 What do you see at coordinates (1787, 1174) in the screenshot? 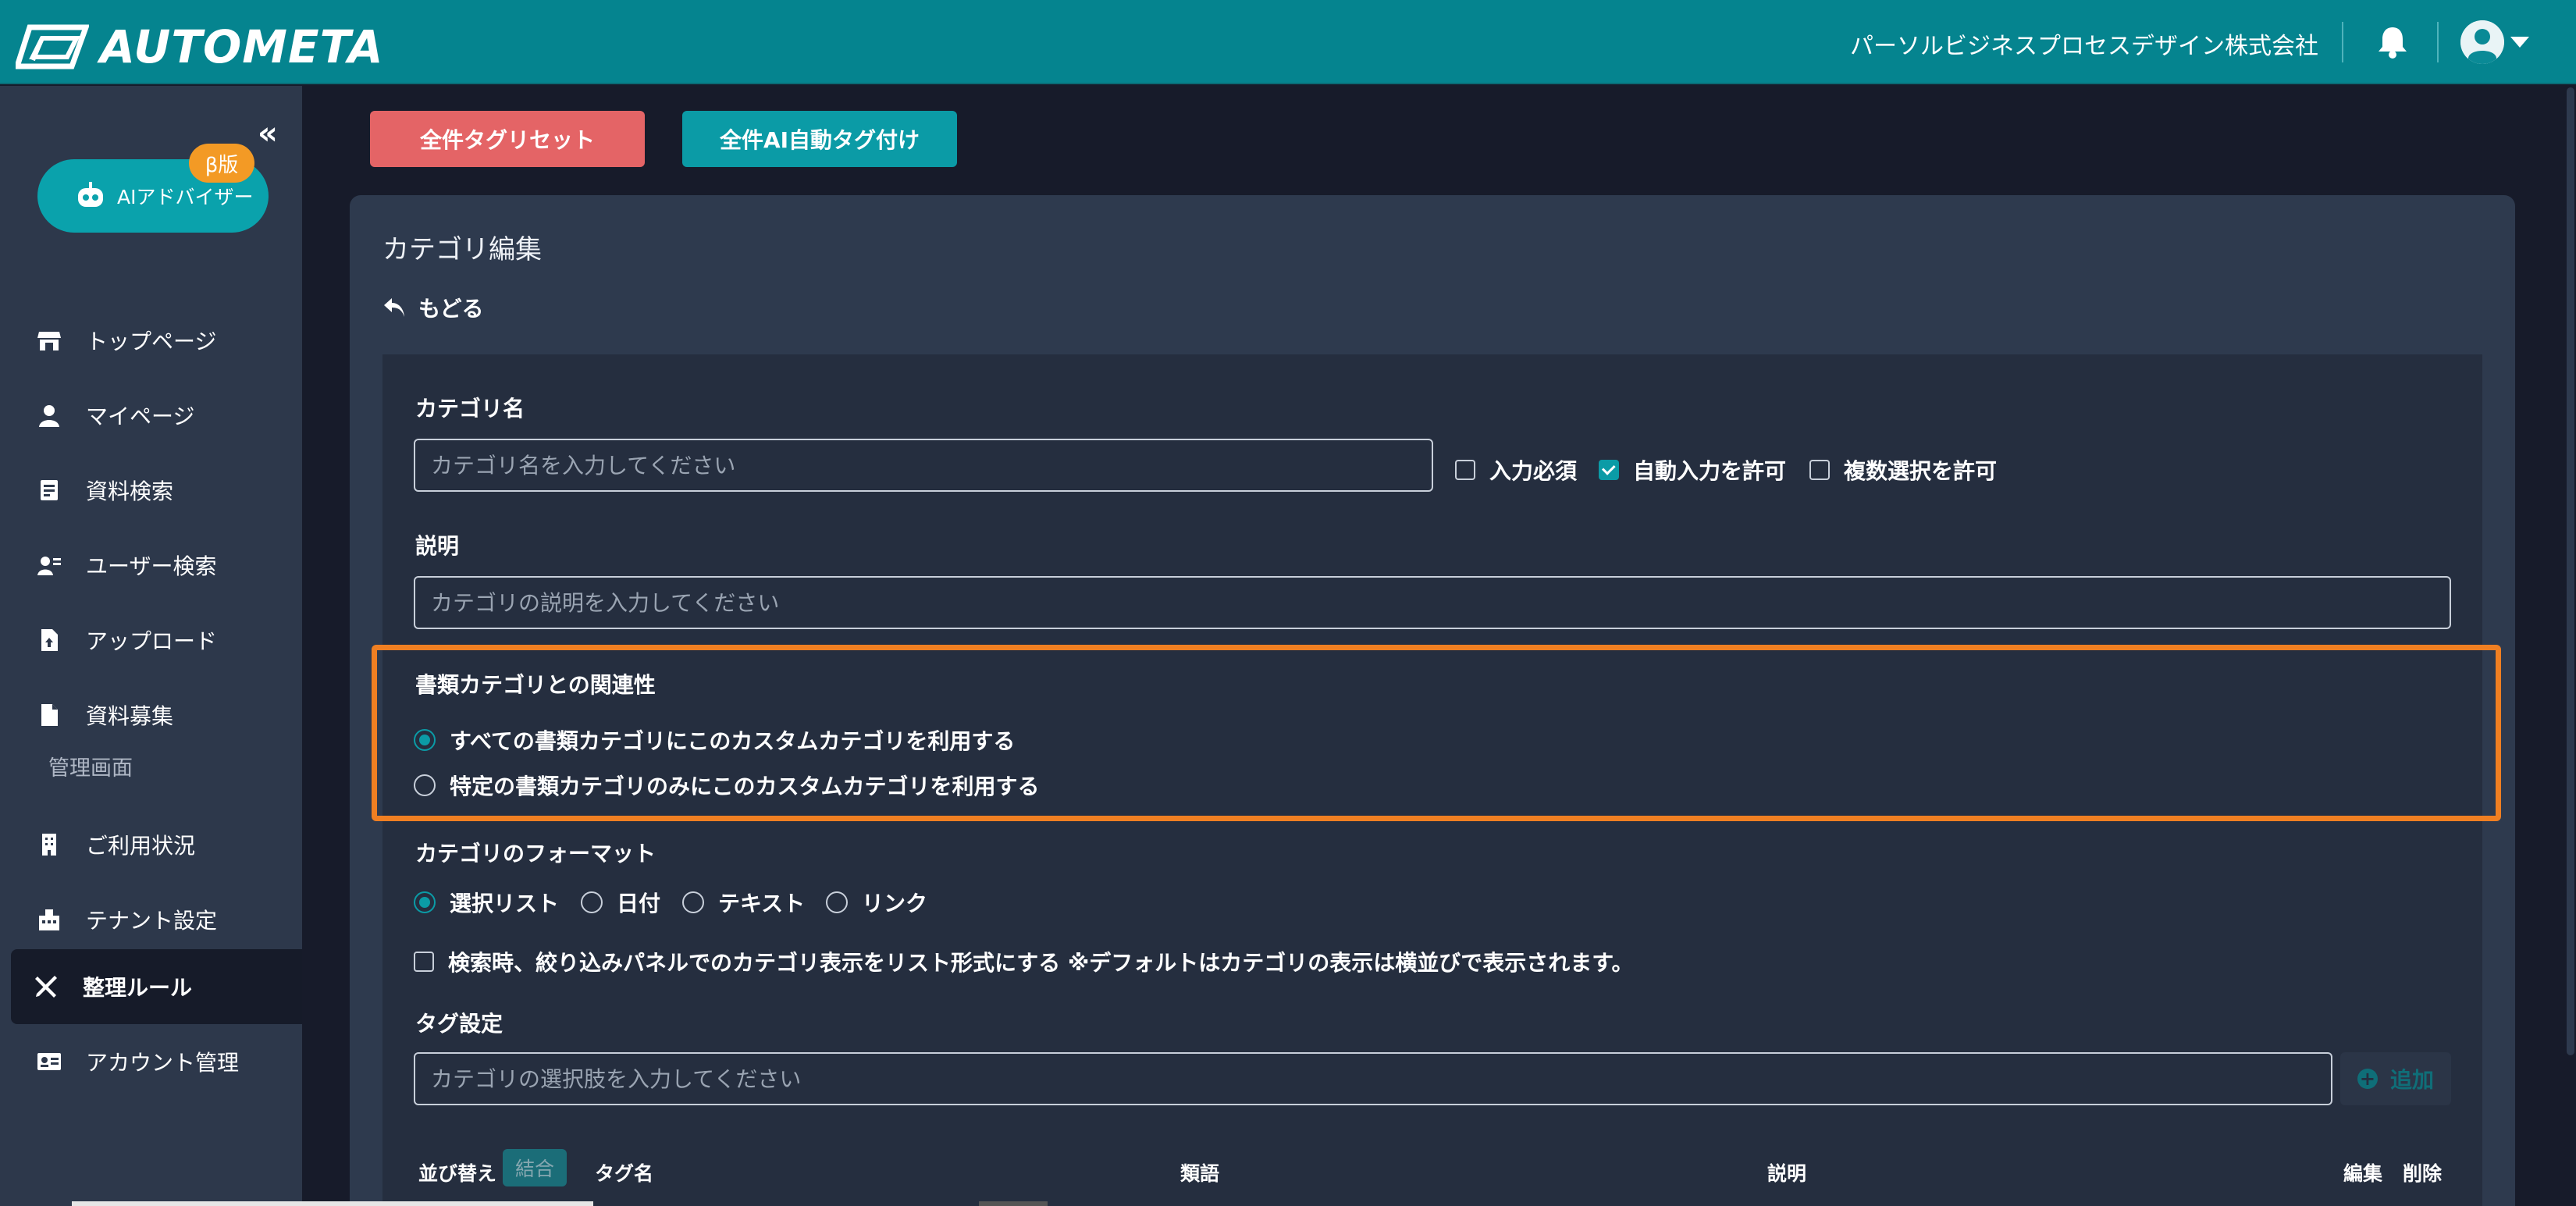
I see `column-header-description: 説明` at bounding box center [1787, 1174].